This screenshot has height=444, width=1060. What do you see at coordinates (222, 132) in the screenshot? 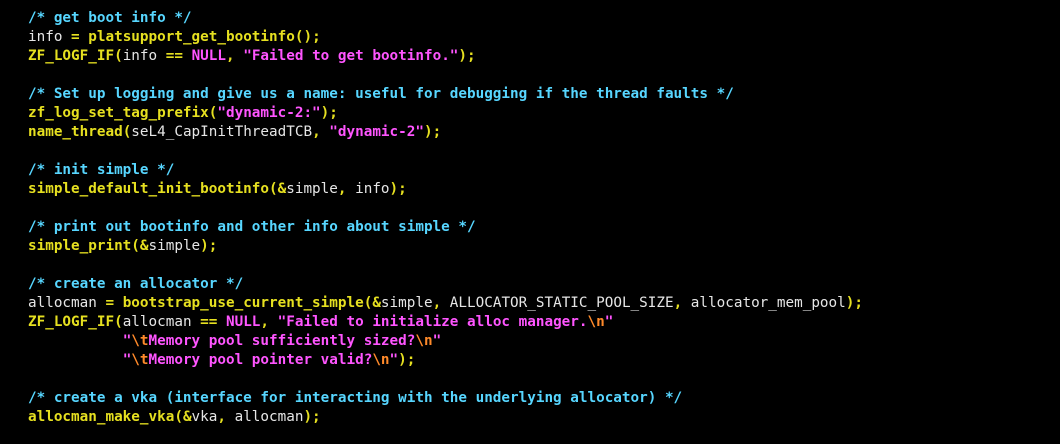
I see `code-token-var: seL4_CapInitThreadTCB` at bounding box center [222, 132].